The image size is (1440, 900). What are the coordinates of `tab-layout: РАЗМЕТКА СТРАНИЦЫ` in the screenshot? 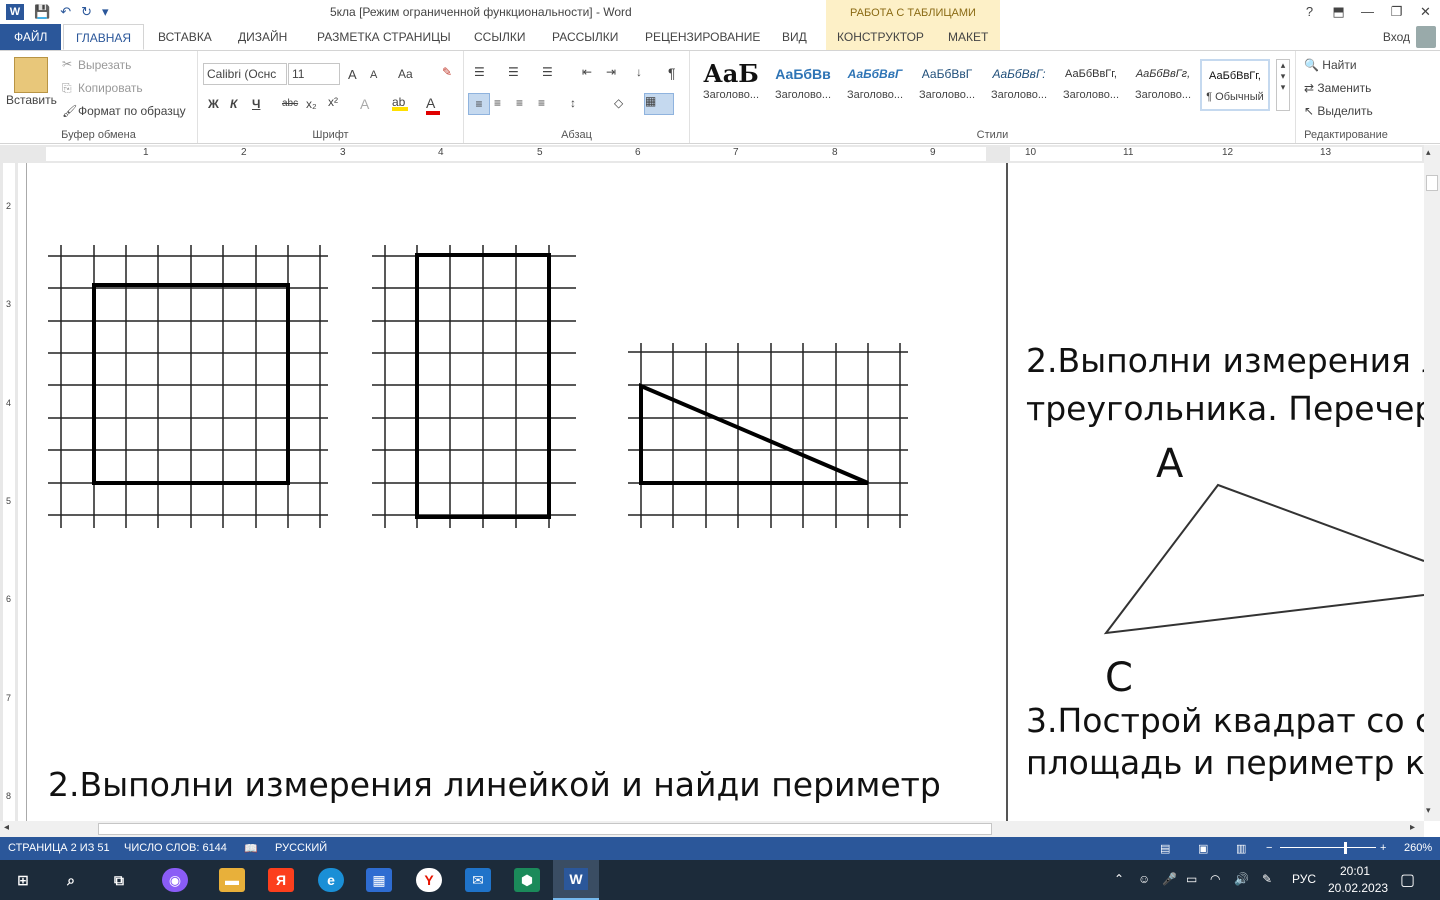 It's located at (384, 37).